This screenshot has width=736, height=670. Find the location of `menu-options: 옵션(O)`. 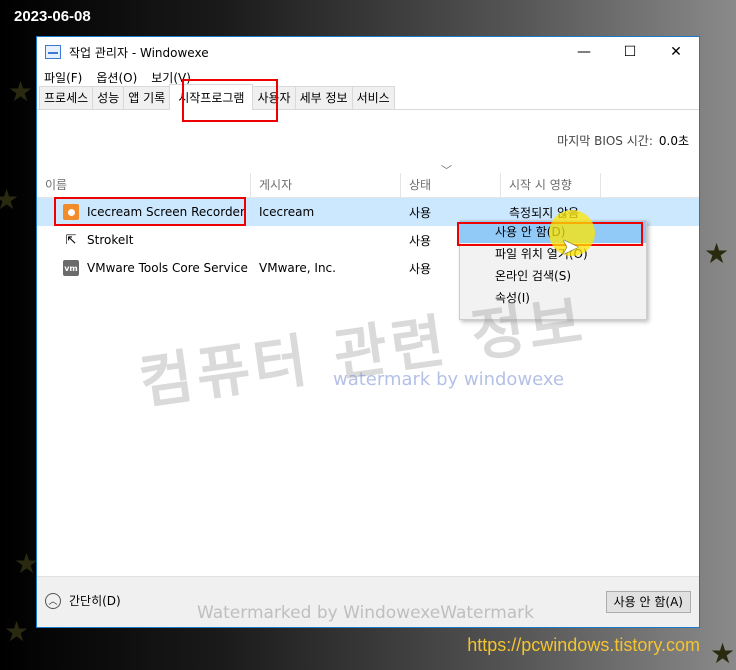

menu-options: 옵션(O) is located at coordinates (116, 77).